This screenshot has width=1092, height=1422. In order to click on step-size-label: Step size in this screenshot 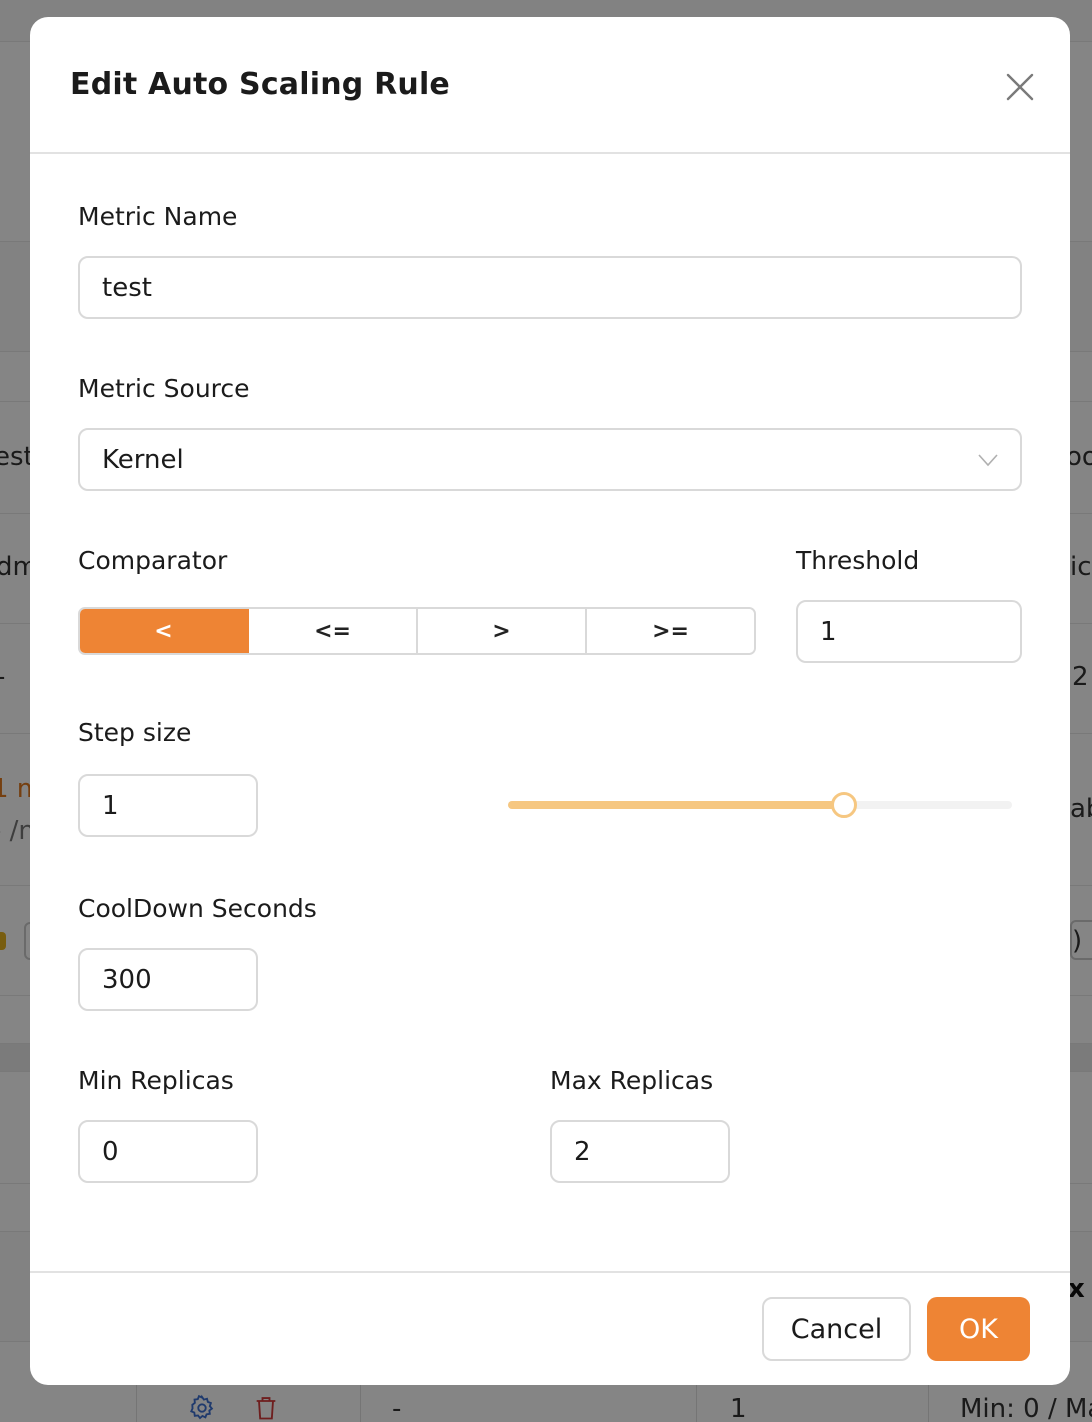, I will do `click(135, 732)`.